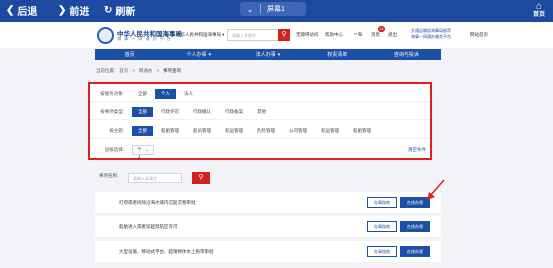  I want to click on header-search-input: 请输入关键字, so click(253, 35).